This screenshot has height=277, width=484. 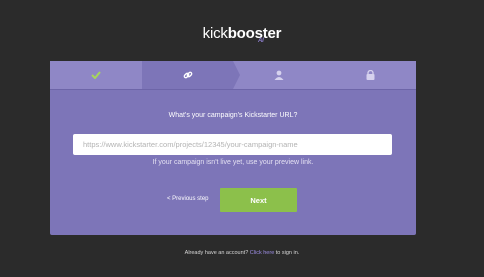 I want to click on link-icon, so click(x=188, y=75).